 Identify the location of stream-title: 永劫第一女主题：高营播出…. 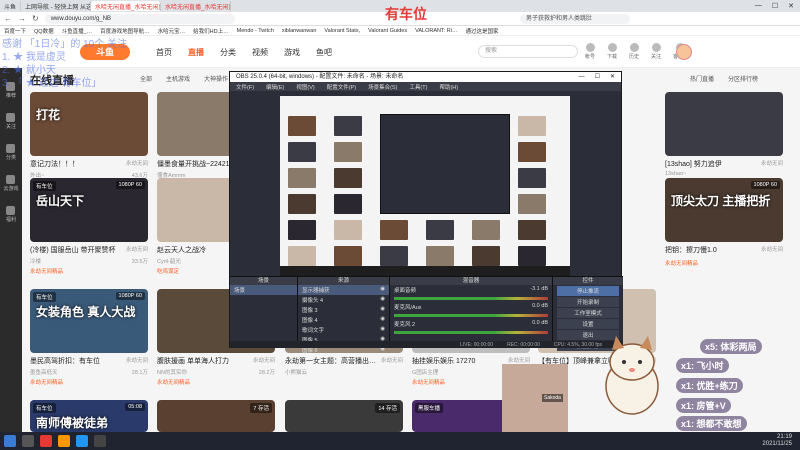
(330, 361).